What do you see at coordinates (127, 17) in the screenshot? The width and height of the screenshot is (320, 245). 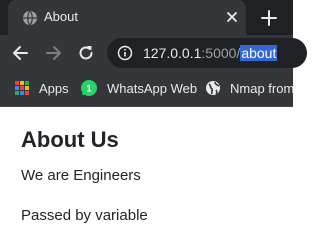 I see `tab-about: About` at bounding box center [127, 17].